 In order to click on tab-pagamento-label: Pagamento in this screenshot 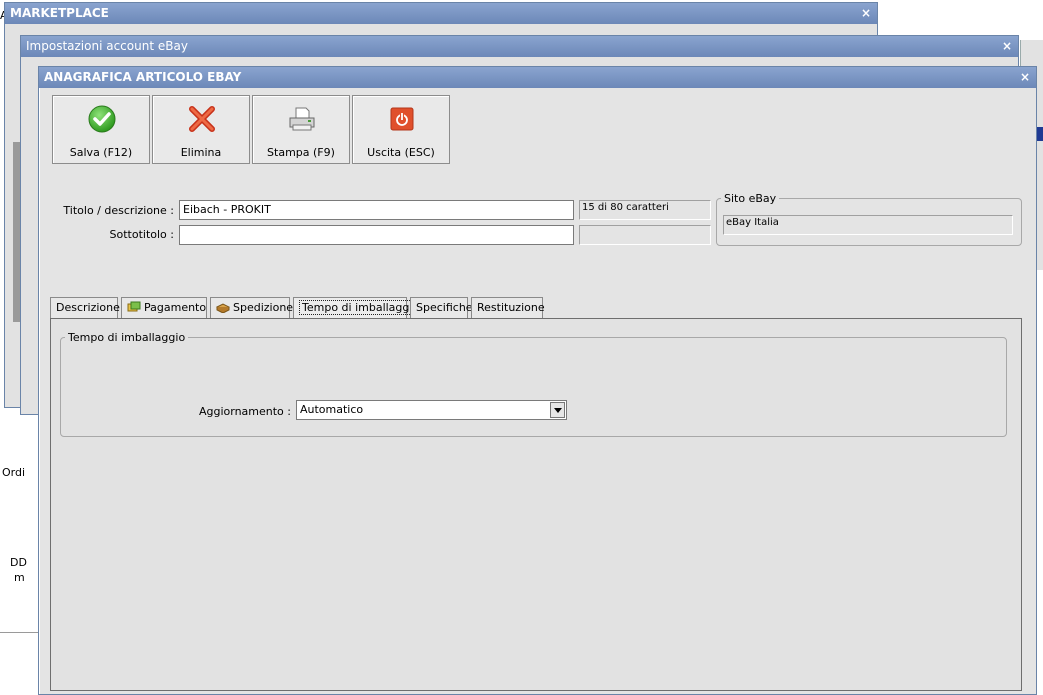, I will do `click(175, 307)`.